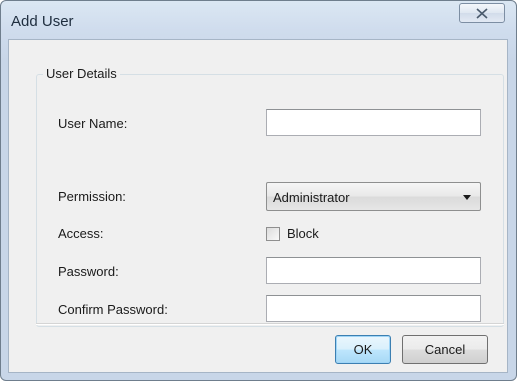  What do you see at coordinates (258, 20) in the screenshot?
I see `title-bar: Add User` at bounding box center [258, 20].